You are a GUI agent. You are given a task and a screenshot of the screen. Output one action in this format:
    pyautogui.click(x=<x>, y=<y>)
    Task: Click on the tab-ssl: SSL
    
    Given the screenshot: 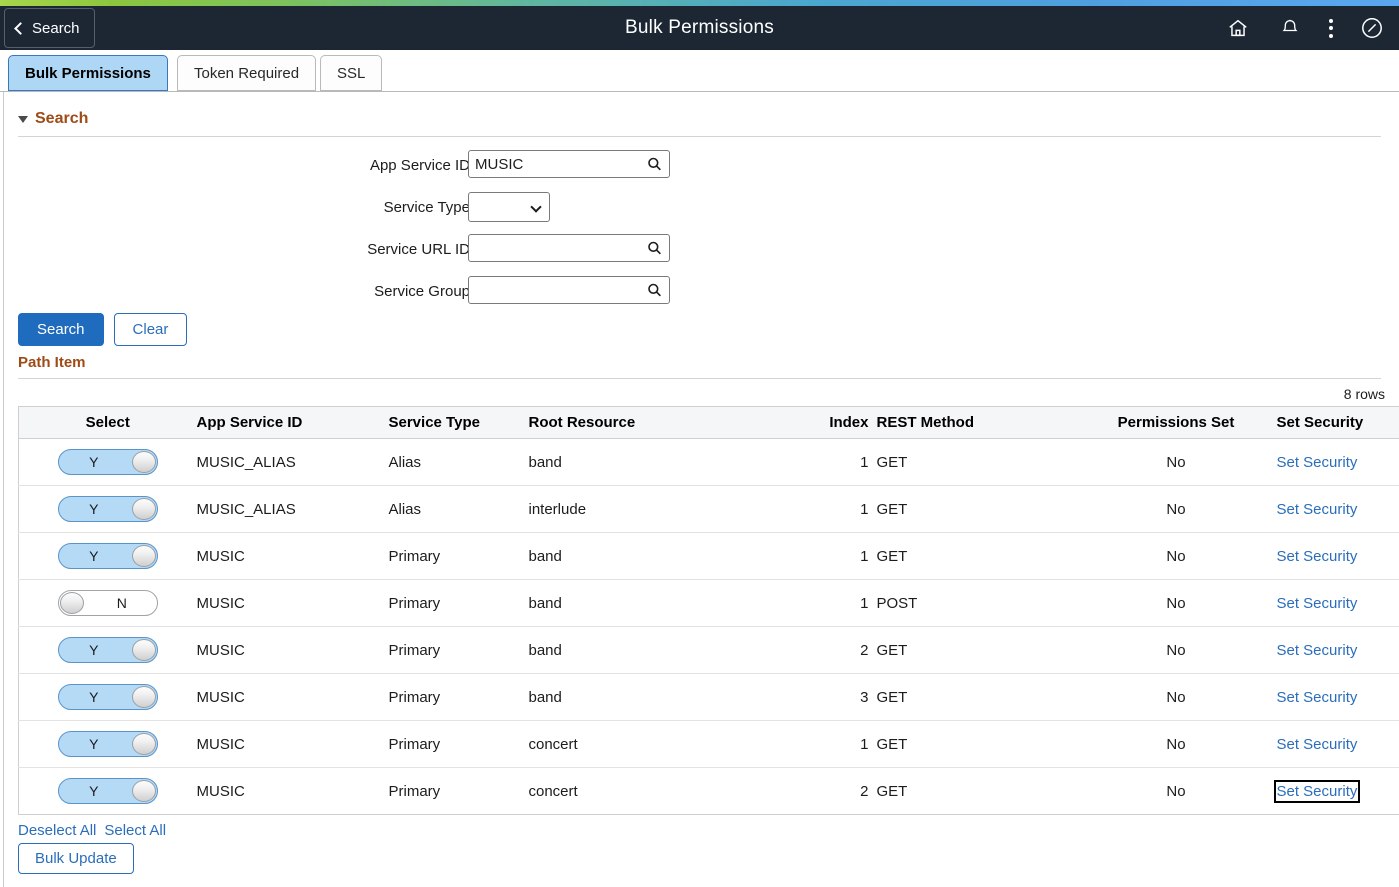 What is the action you would take?
    pyautogui.click(x=351, y=73)
    